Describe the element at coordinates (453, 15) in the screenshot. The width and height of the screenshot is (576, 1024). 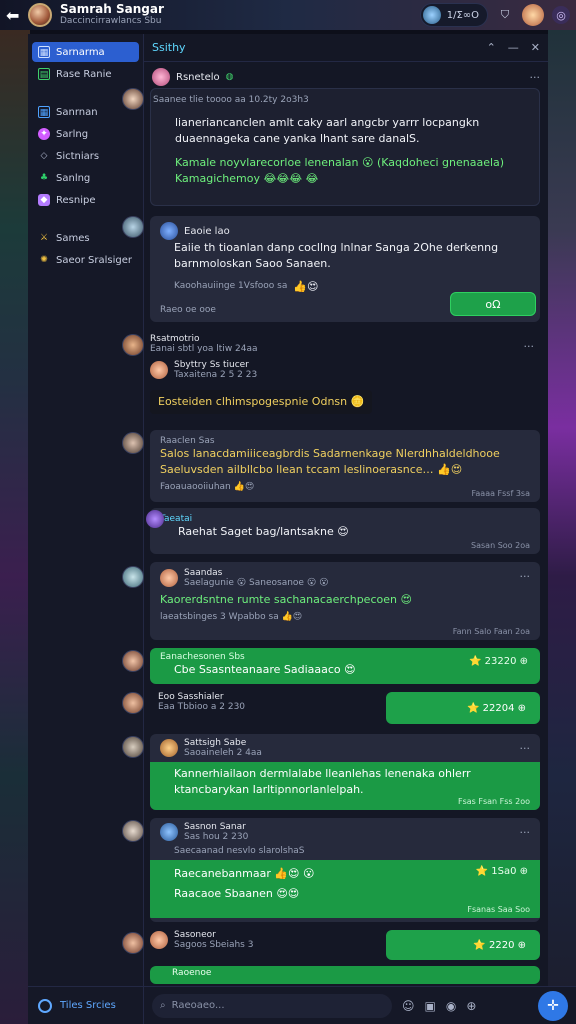
I see `user-status-pill: 1/Σ∞Ο` at that location.